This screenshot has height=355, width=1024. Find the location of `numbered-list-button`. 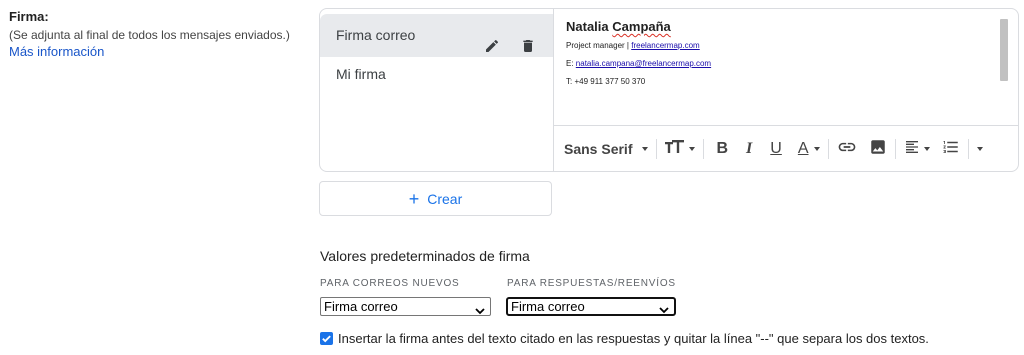

numbered-list-button is located at coordinates (951, 149).